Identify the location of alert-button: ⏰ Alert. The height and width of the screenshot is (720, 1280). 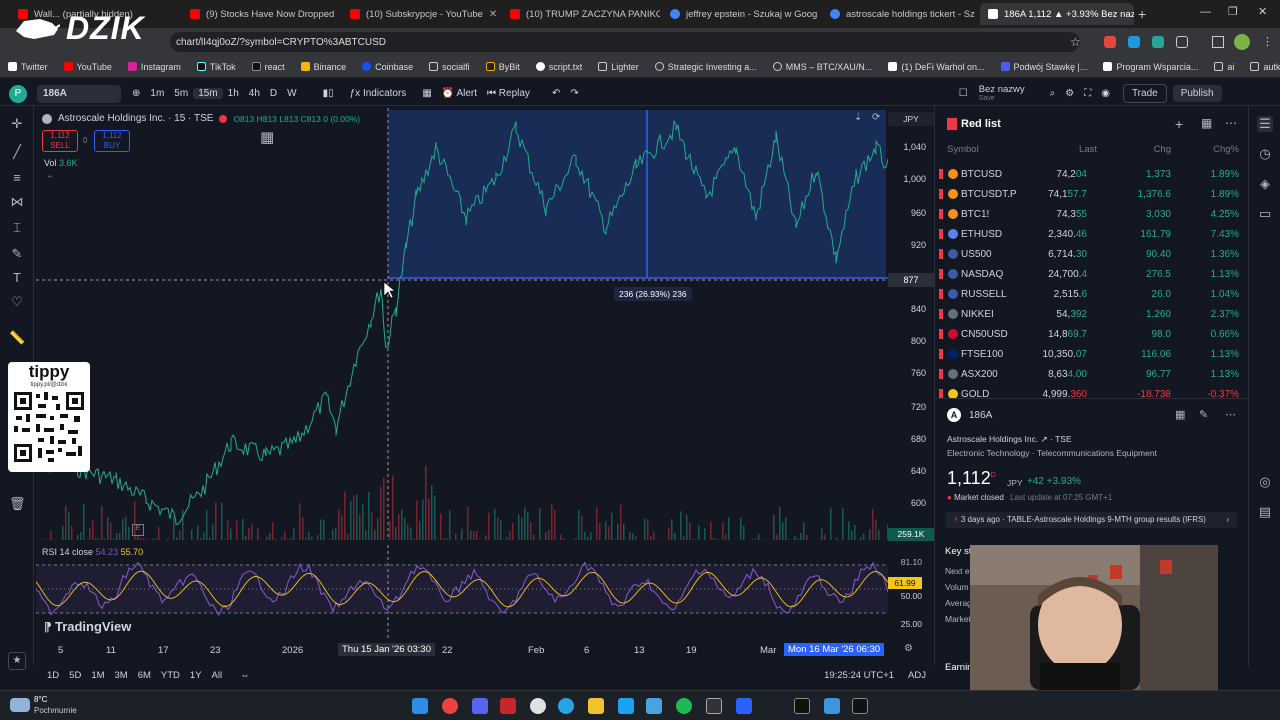
(459, 93).